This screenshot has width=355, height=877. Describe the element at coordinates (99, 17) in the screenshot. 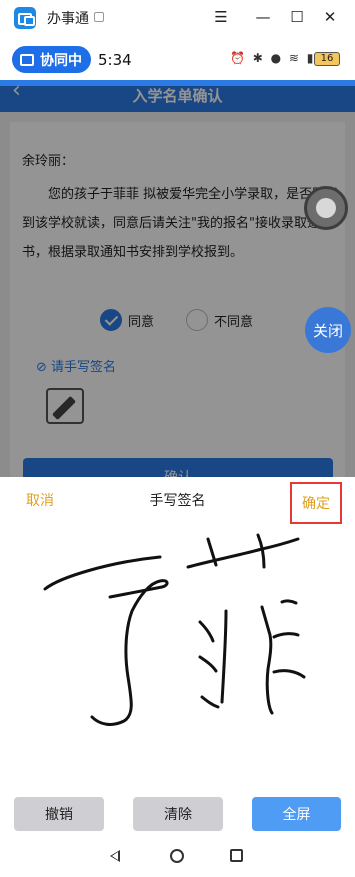

I see `pin-icon` at that location.